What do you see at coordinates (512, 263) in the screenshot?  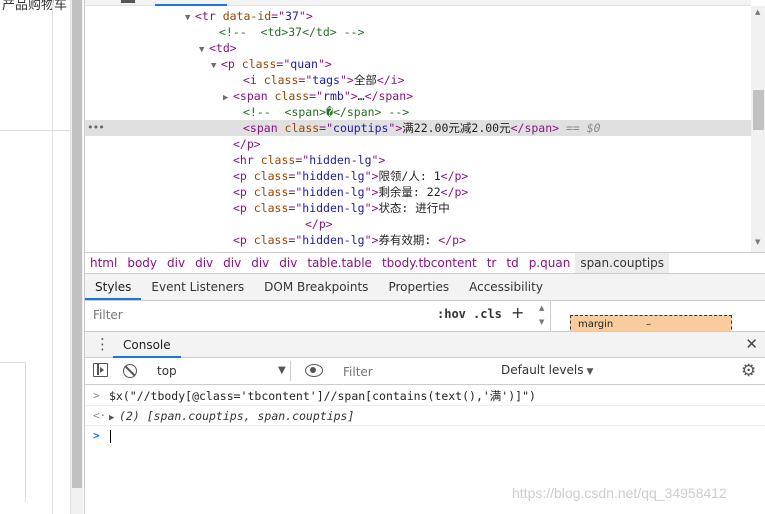 I see `breadcrumb-item: td` at bounding box center [512, 263].